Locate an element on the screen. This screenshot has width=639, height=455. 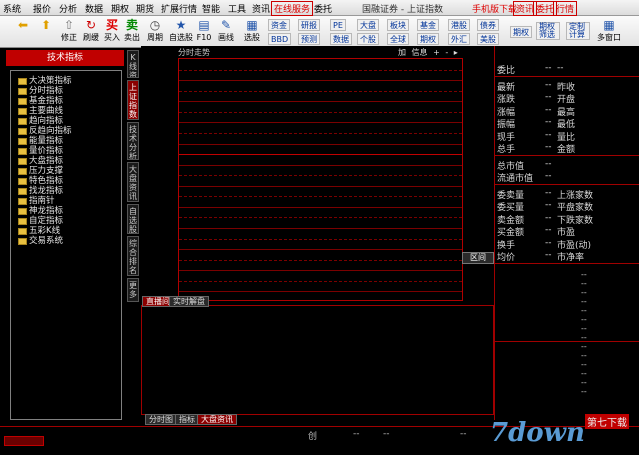
tree-item: 大盘指标 is located at coordinates (68, 161).